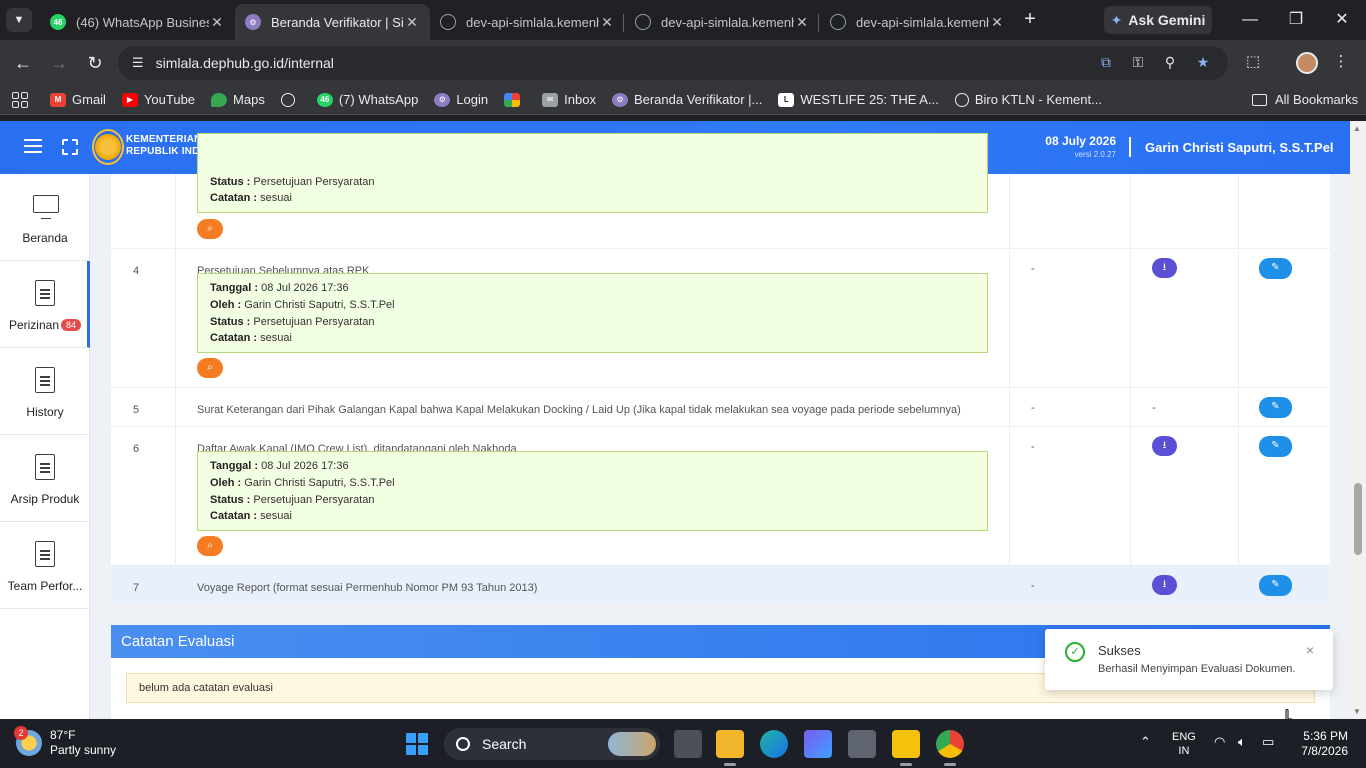  I want to click on bookmark-label: (7) WhatsApp, so click(378, 99).